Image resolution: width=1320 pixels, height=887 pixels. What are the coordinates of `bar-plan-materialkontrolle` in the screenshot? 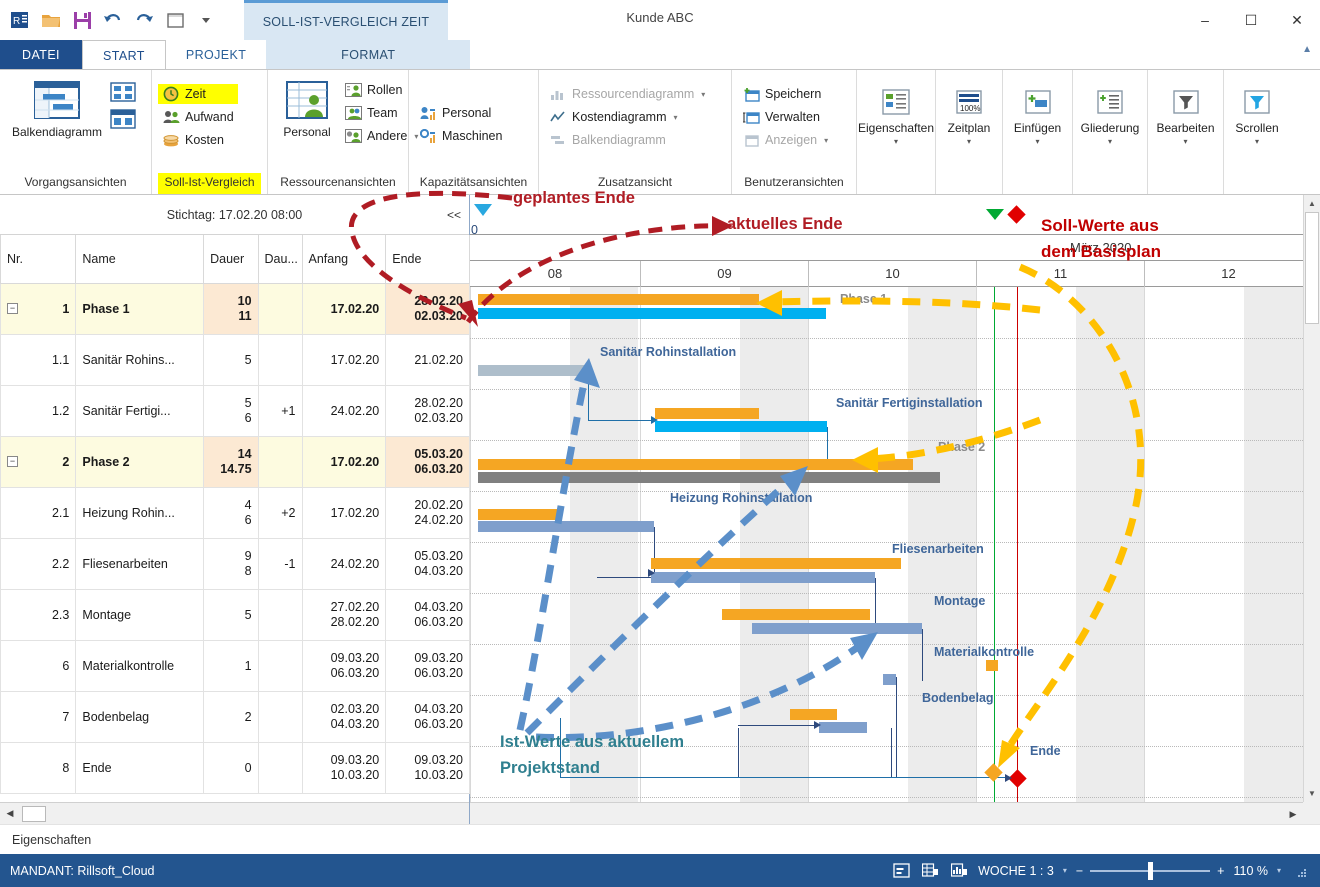 It's located at (992, 665).